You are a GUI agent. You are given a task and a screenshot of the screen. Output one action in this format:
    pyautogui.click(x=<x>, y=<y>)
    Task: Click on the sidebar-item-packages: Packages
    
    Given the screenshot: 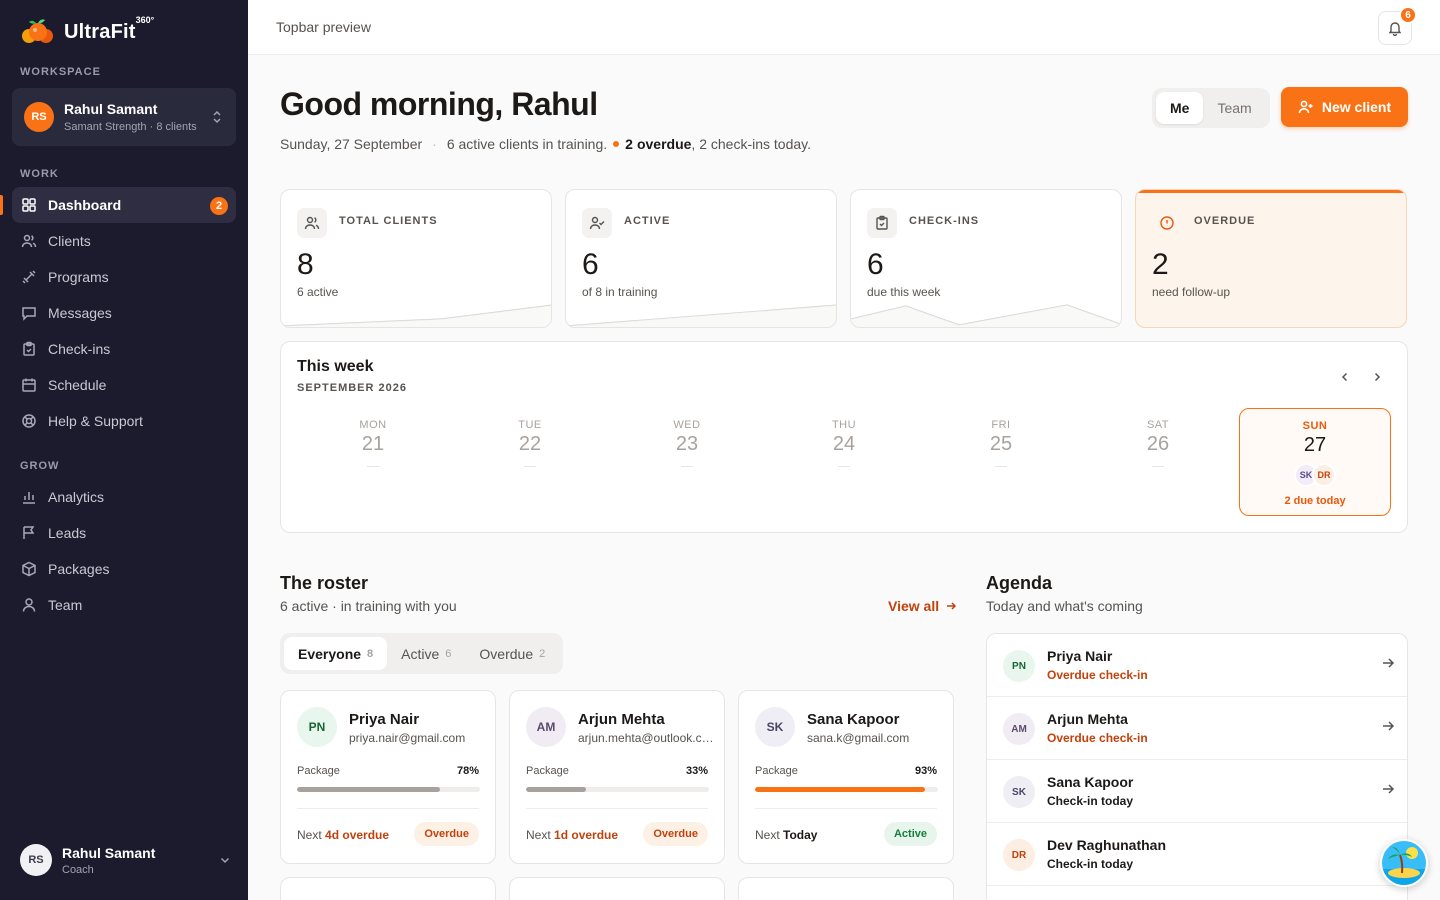 What is the action you would take?
    pyautogui.click(x=124, y=569)
    